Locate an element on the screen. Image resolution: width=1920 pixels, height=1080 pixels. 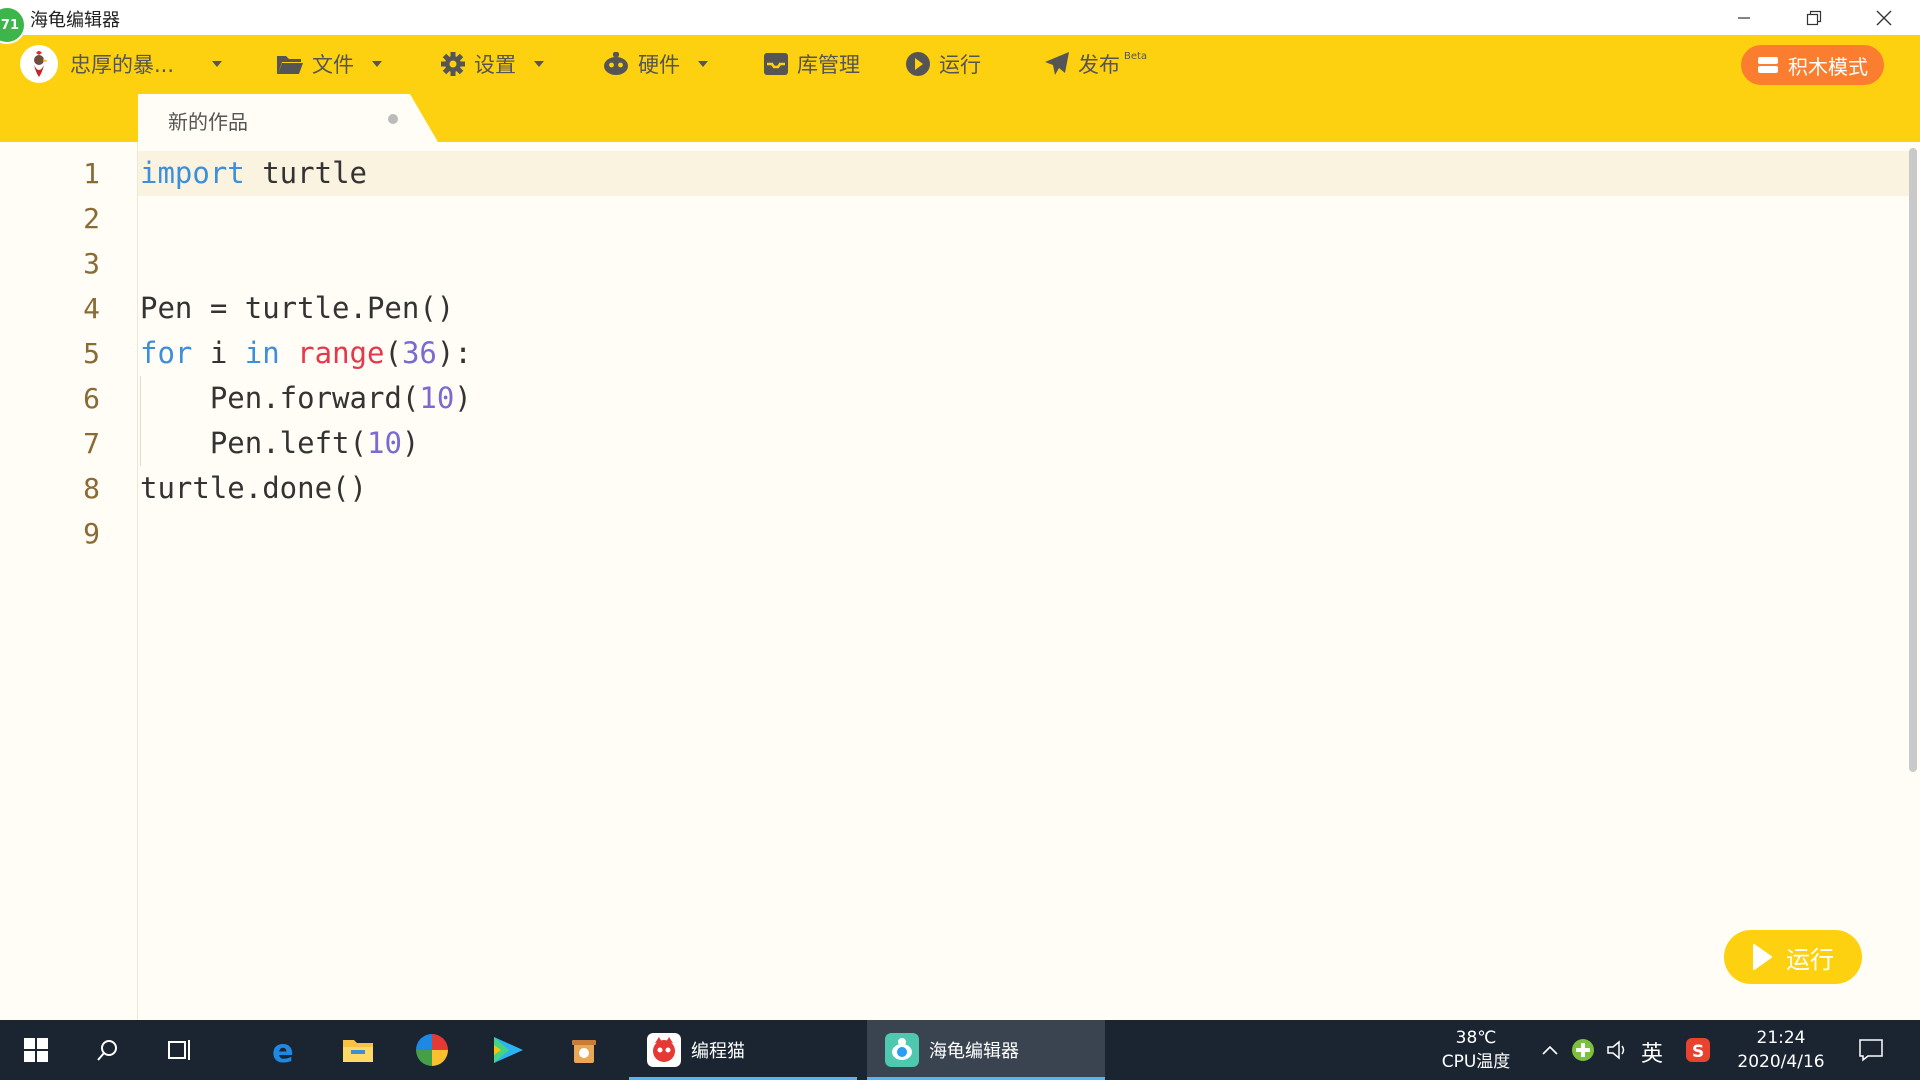
minimize-button is located at coordinates (1744, 17).